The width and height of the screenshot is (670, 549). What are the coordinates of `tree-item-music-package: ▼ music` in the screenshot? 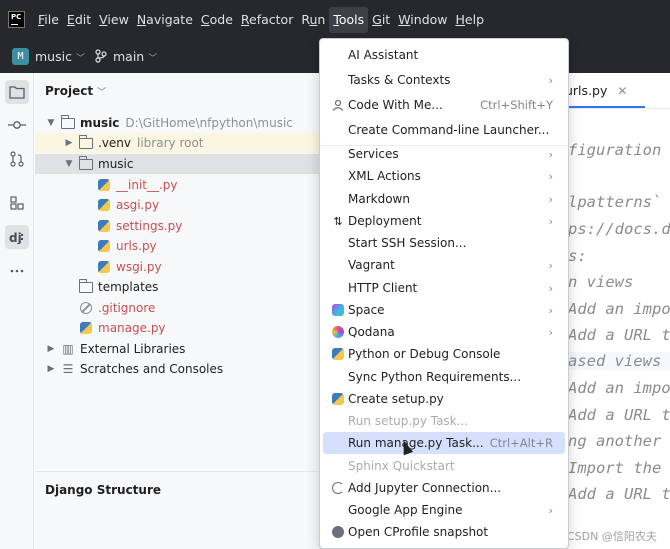 It's located at (180, 164).